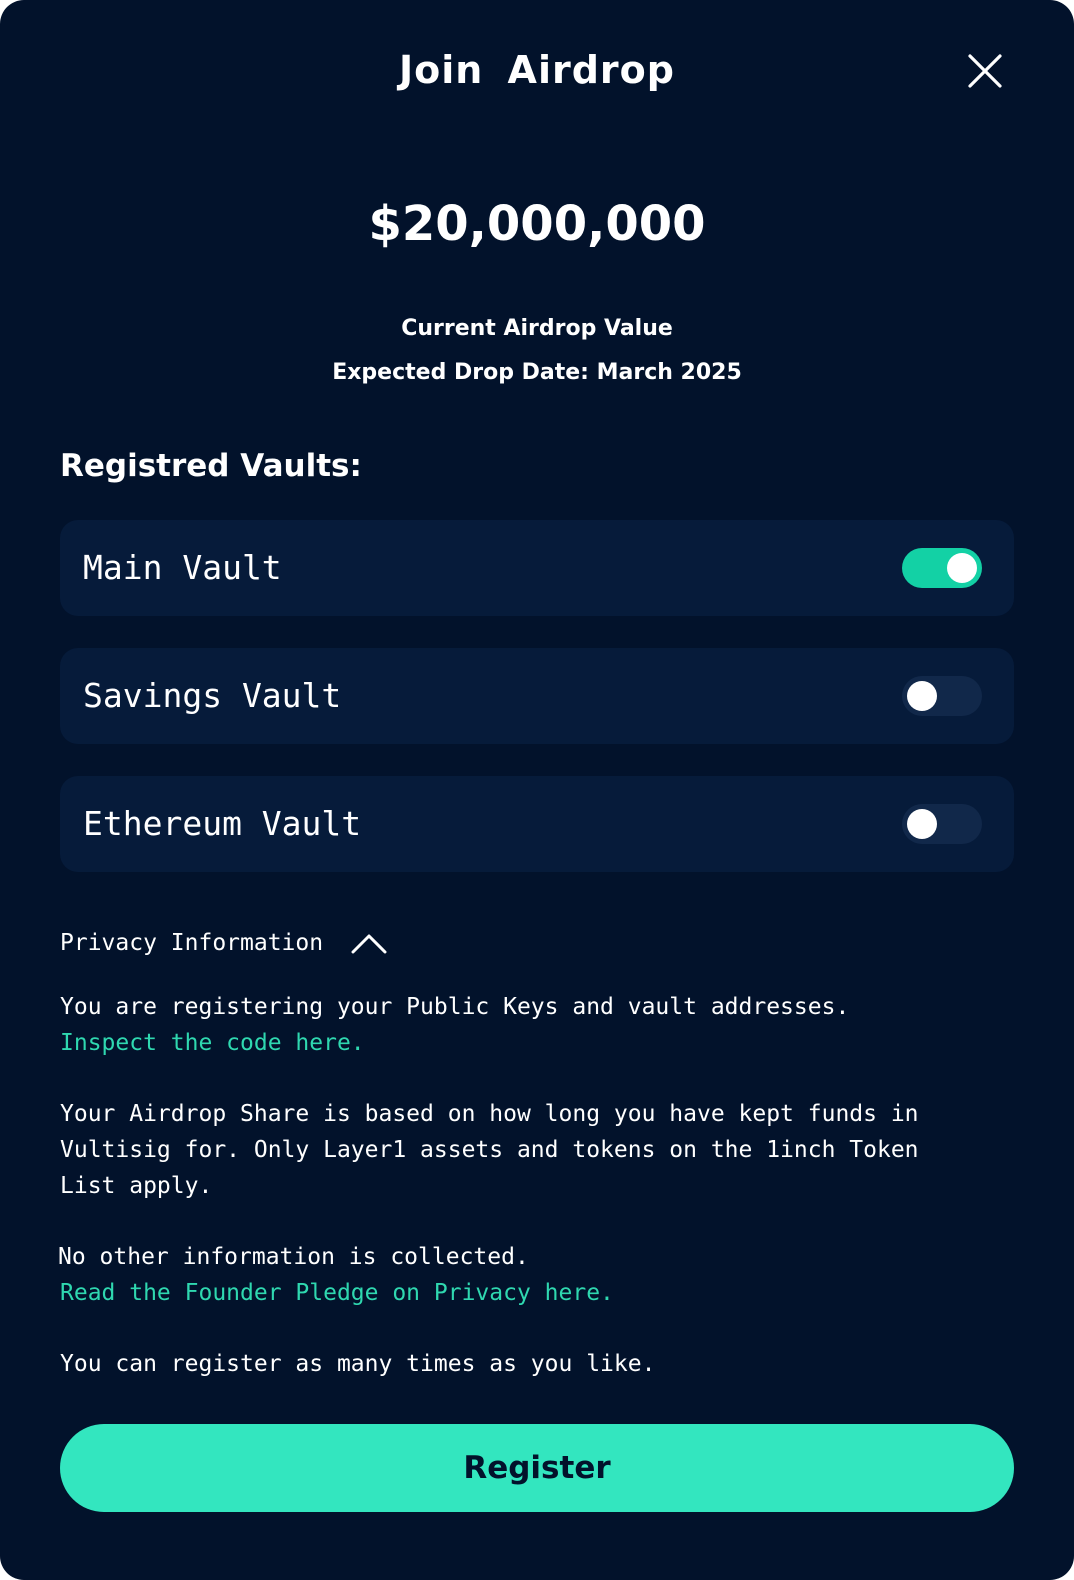 The image size is (1074, 1580). I want to click on vault-name: Savings Vault, so click(212, 695).